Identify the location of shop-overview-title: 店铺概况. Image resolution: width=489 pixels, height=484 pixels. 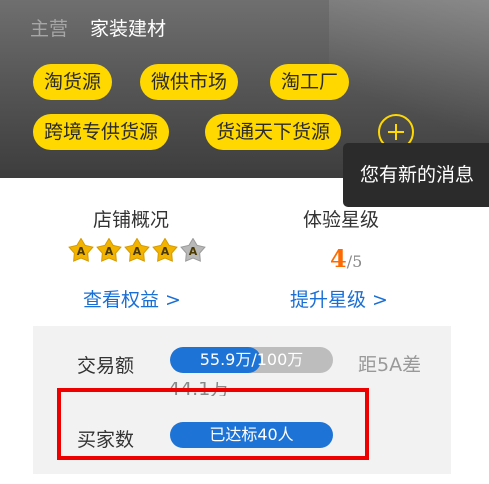
(131, 220).